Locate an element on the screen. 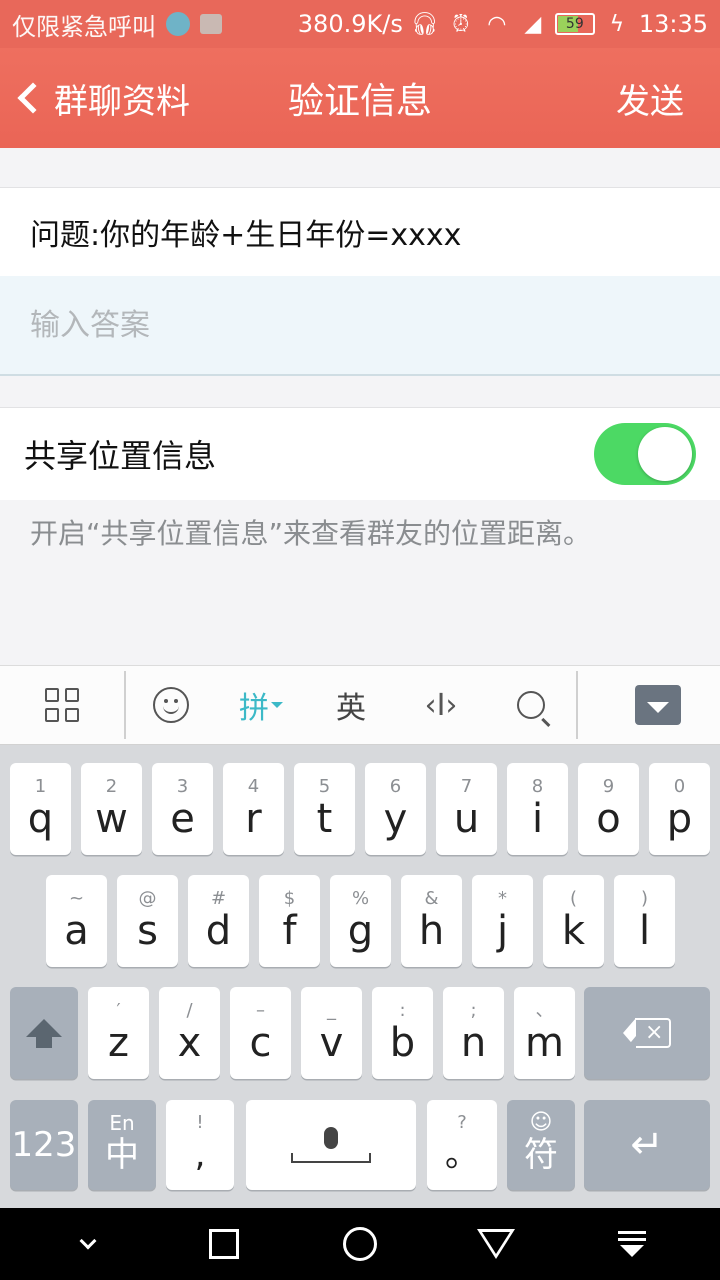 The height and width of the screenshot is (1280, 720). key-letter: i is located at coordinates (537, 819).